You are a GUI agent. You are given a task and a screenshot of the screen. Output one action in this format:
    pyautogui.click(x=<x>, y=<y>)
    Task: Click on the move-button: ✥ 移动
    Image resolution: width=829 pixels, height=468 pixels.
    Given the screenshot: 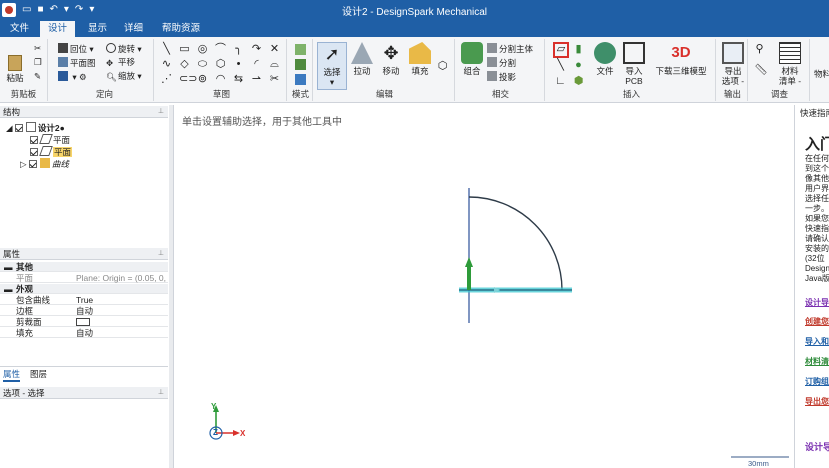 What is the action you would take?
    pyautogui.click(x=391, y=59)
    